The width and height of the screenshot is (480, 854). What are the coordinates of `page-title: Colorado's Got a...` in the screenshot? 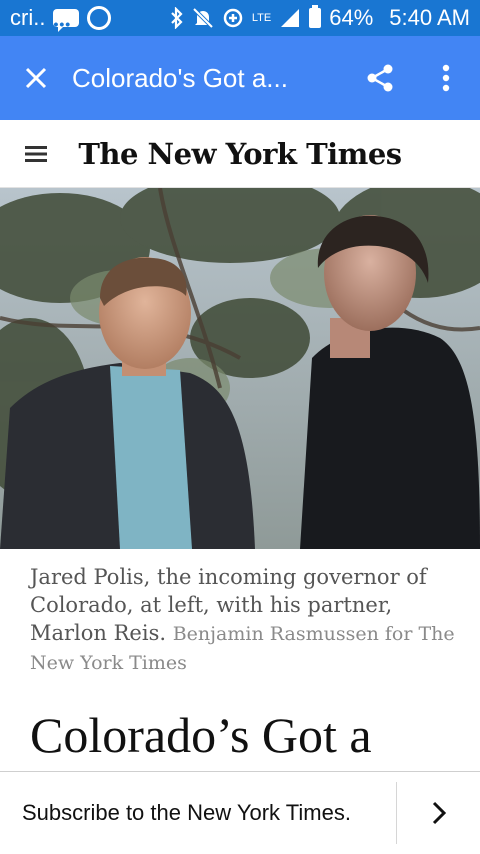 It's located at (180, 77).